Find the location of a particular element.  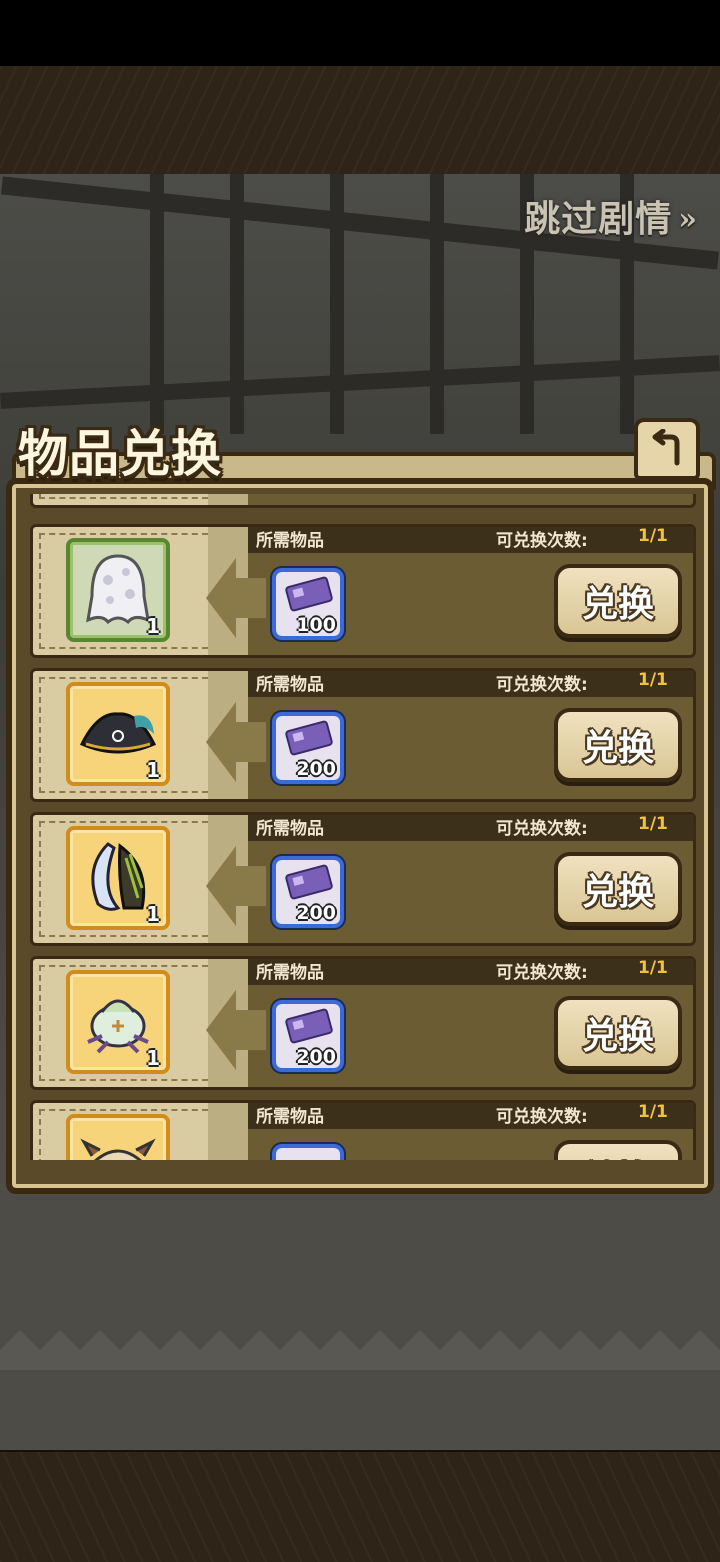

cost-quantity: 100 is located at coordinates (316, 625).